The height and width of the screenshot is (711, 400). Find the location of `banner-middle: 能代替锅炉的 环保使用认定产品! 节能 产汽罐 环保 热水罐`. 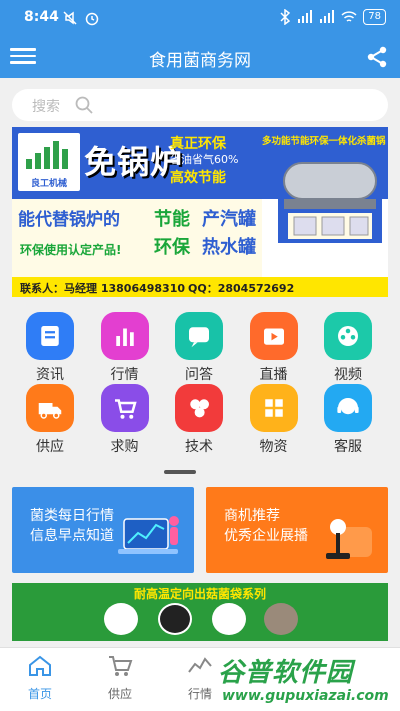

banner-middle: 能代替锅炉的 环保使用认定产品! 节能 产汽罐 环保 热水罐 is located at coordinates (137, 238).